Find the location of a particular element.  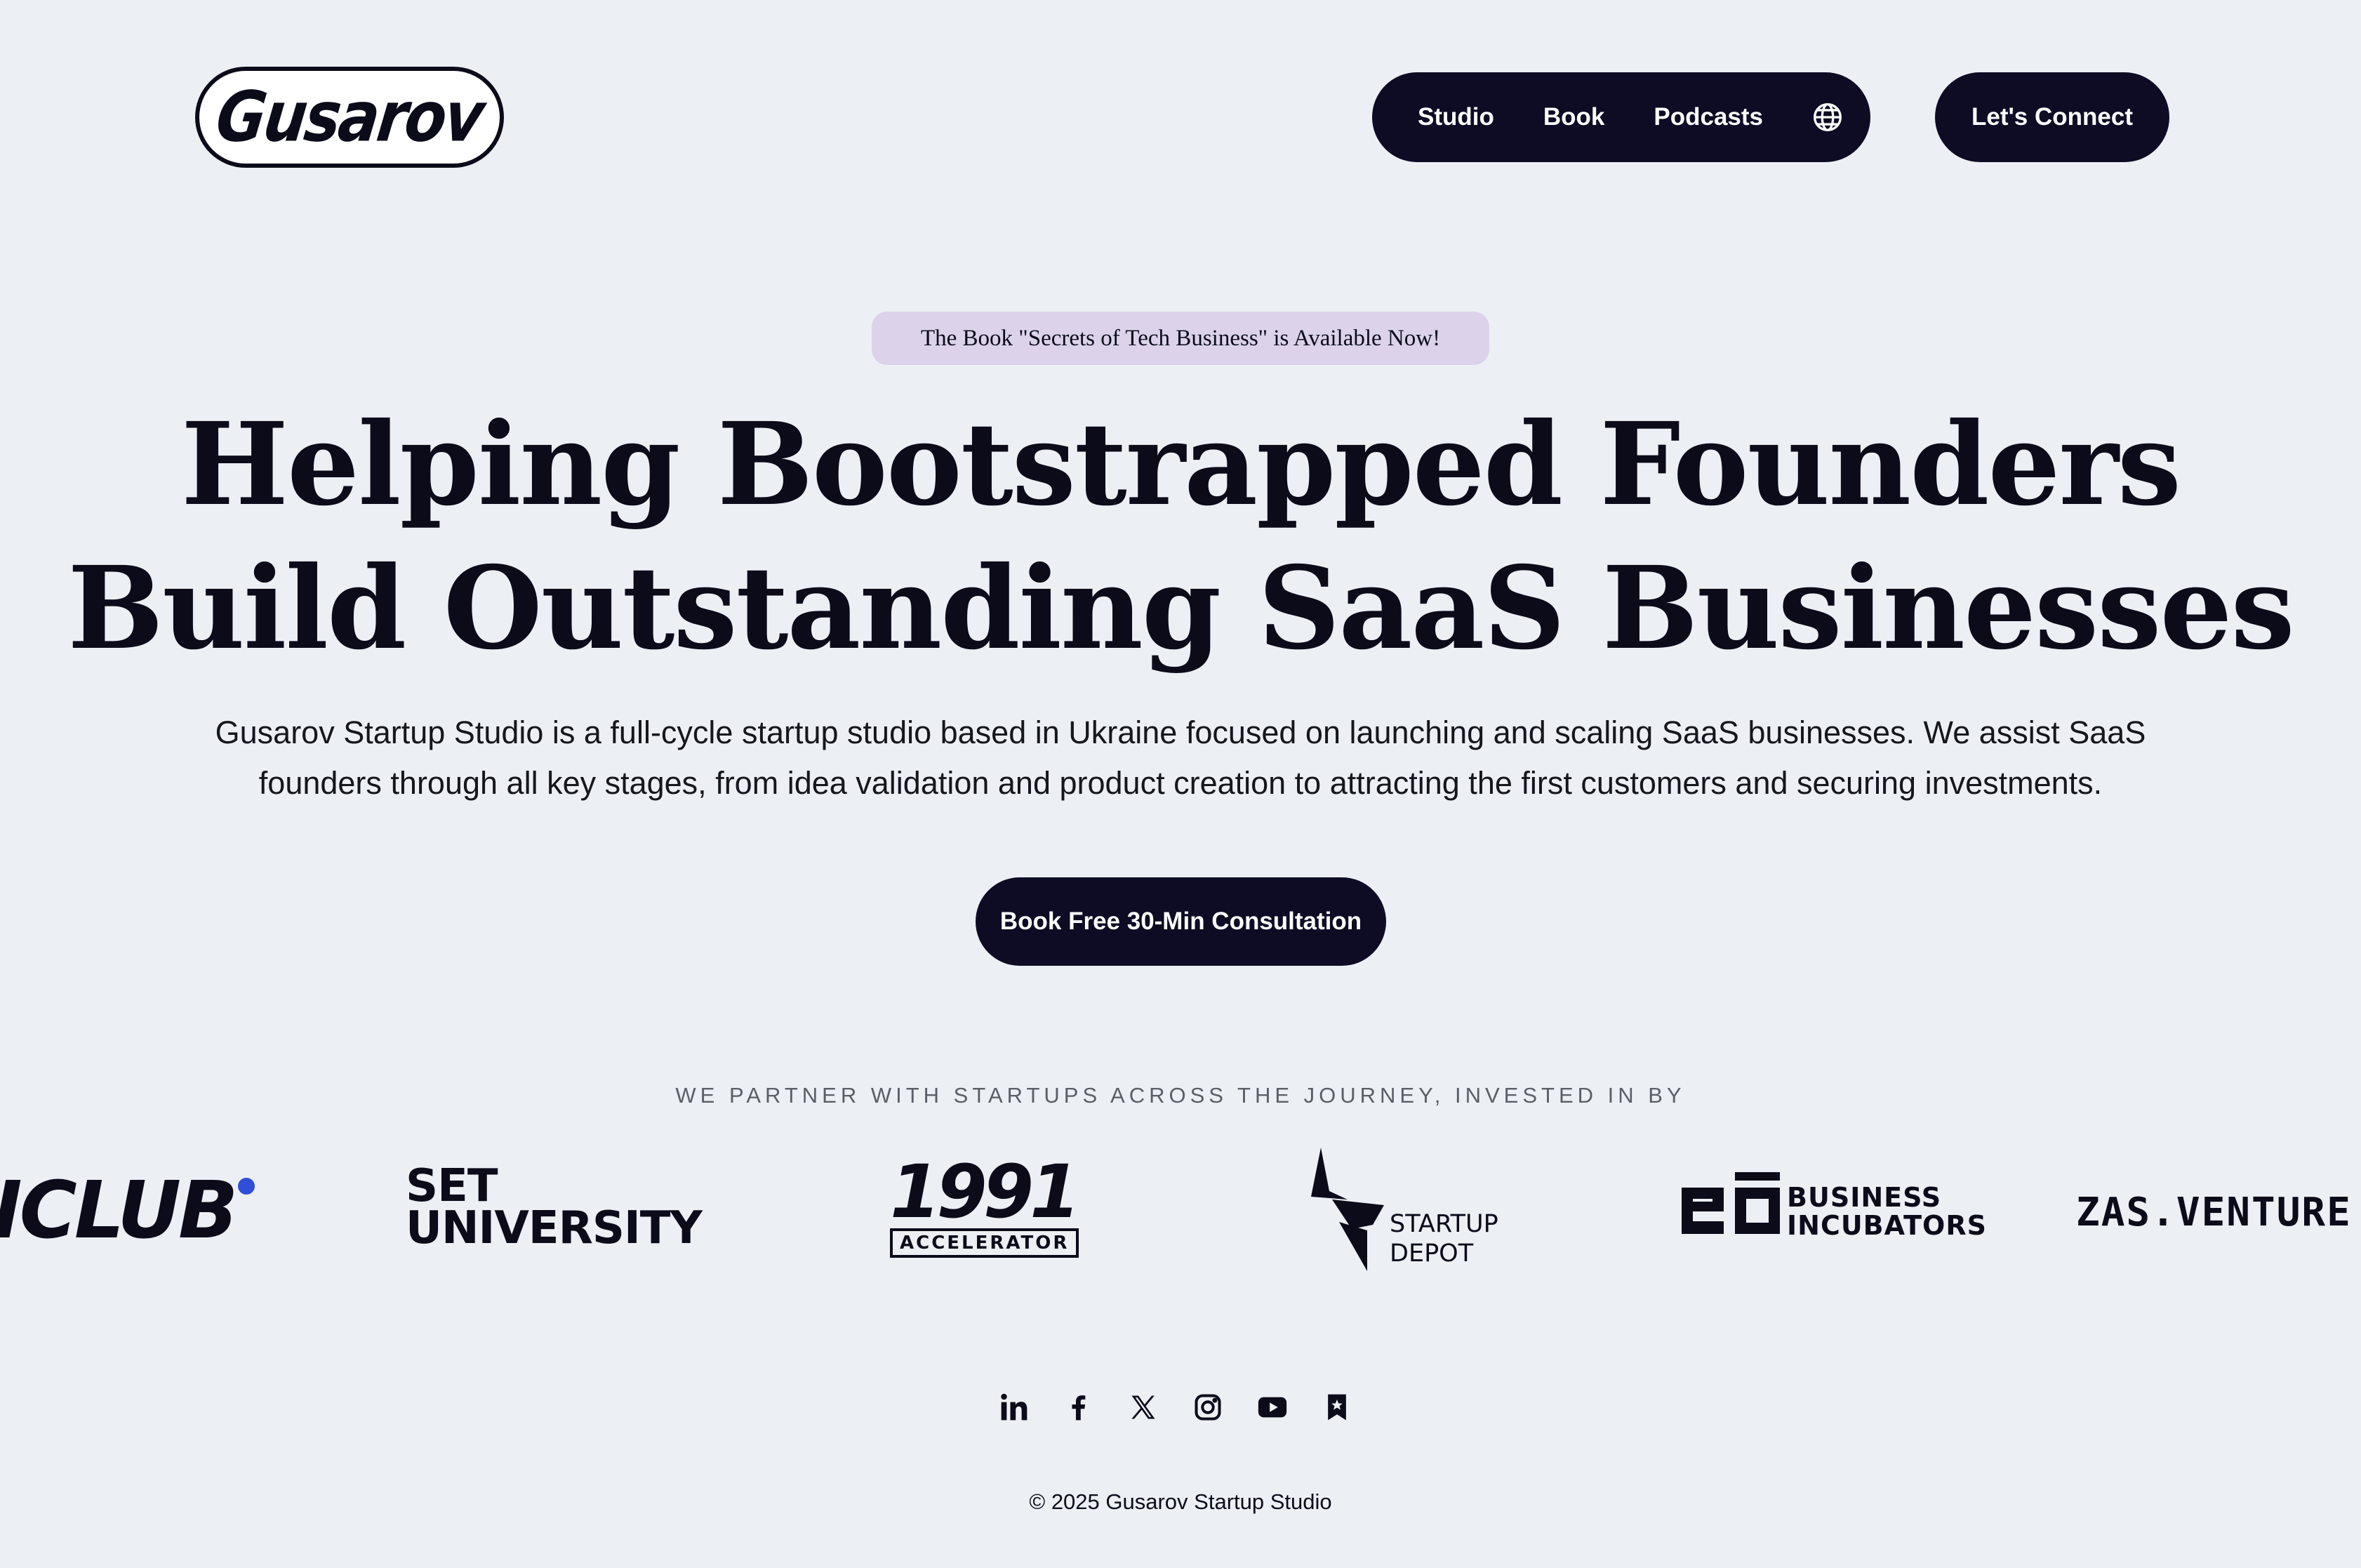

social-links is located at coordinates (1176, 1407).